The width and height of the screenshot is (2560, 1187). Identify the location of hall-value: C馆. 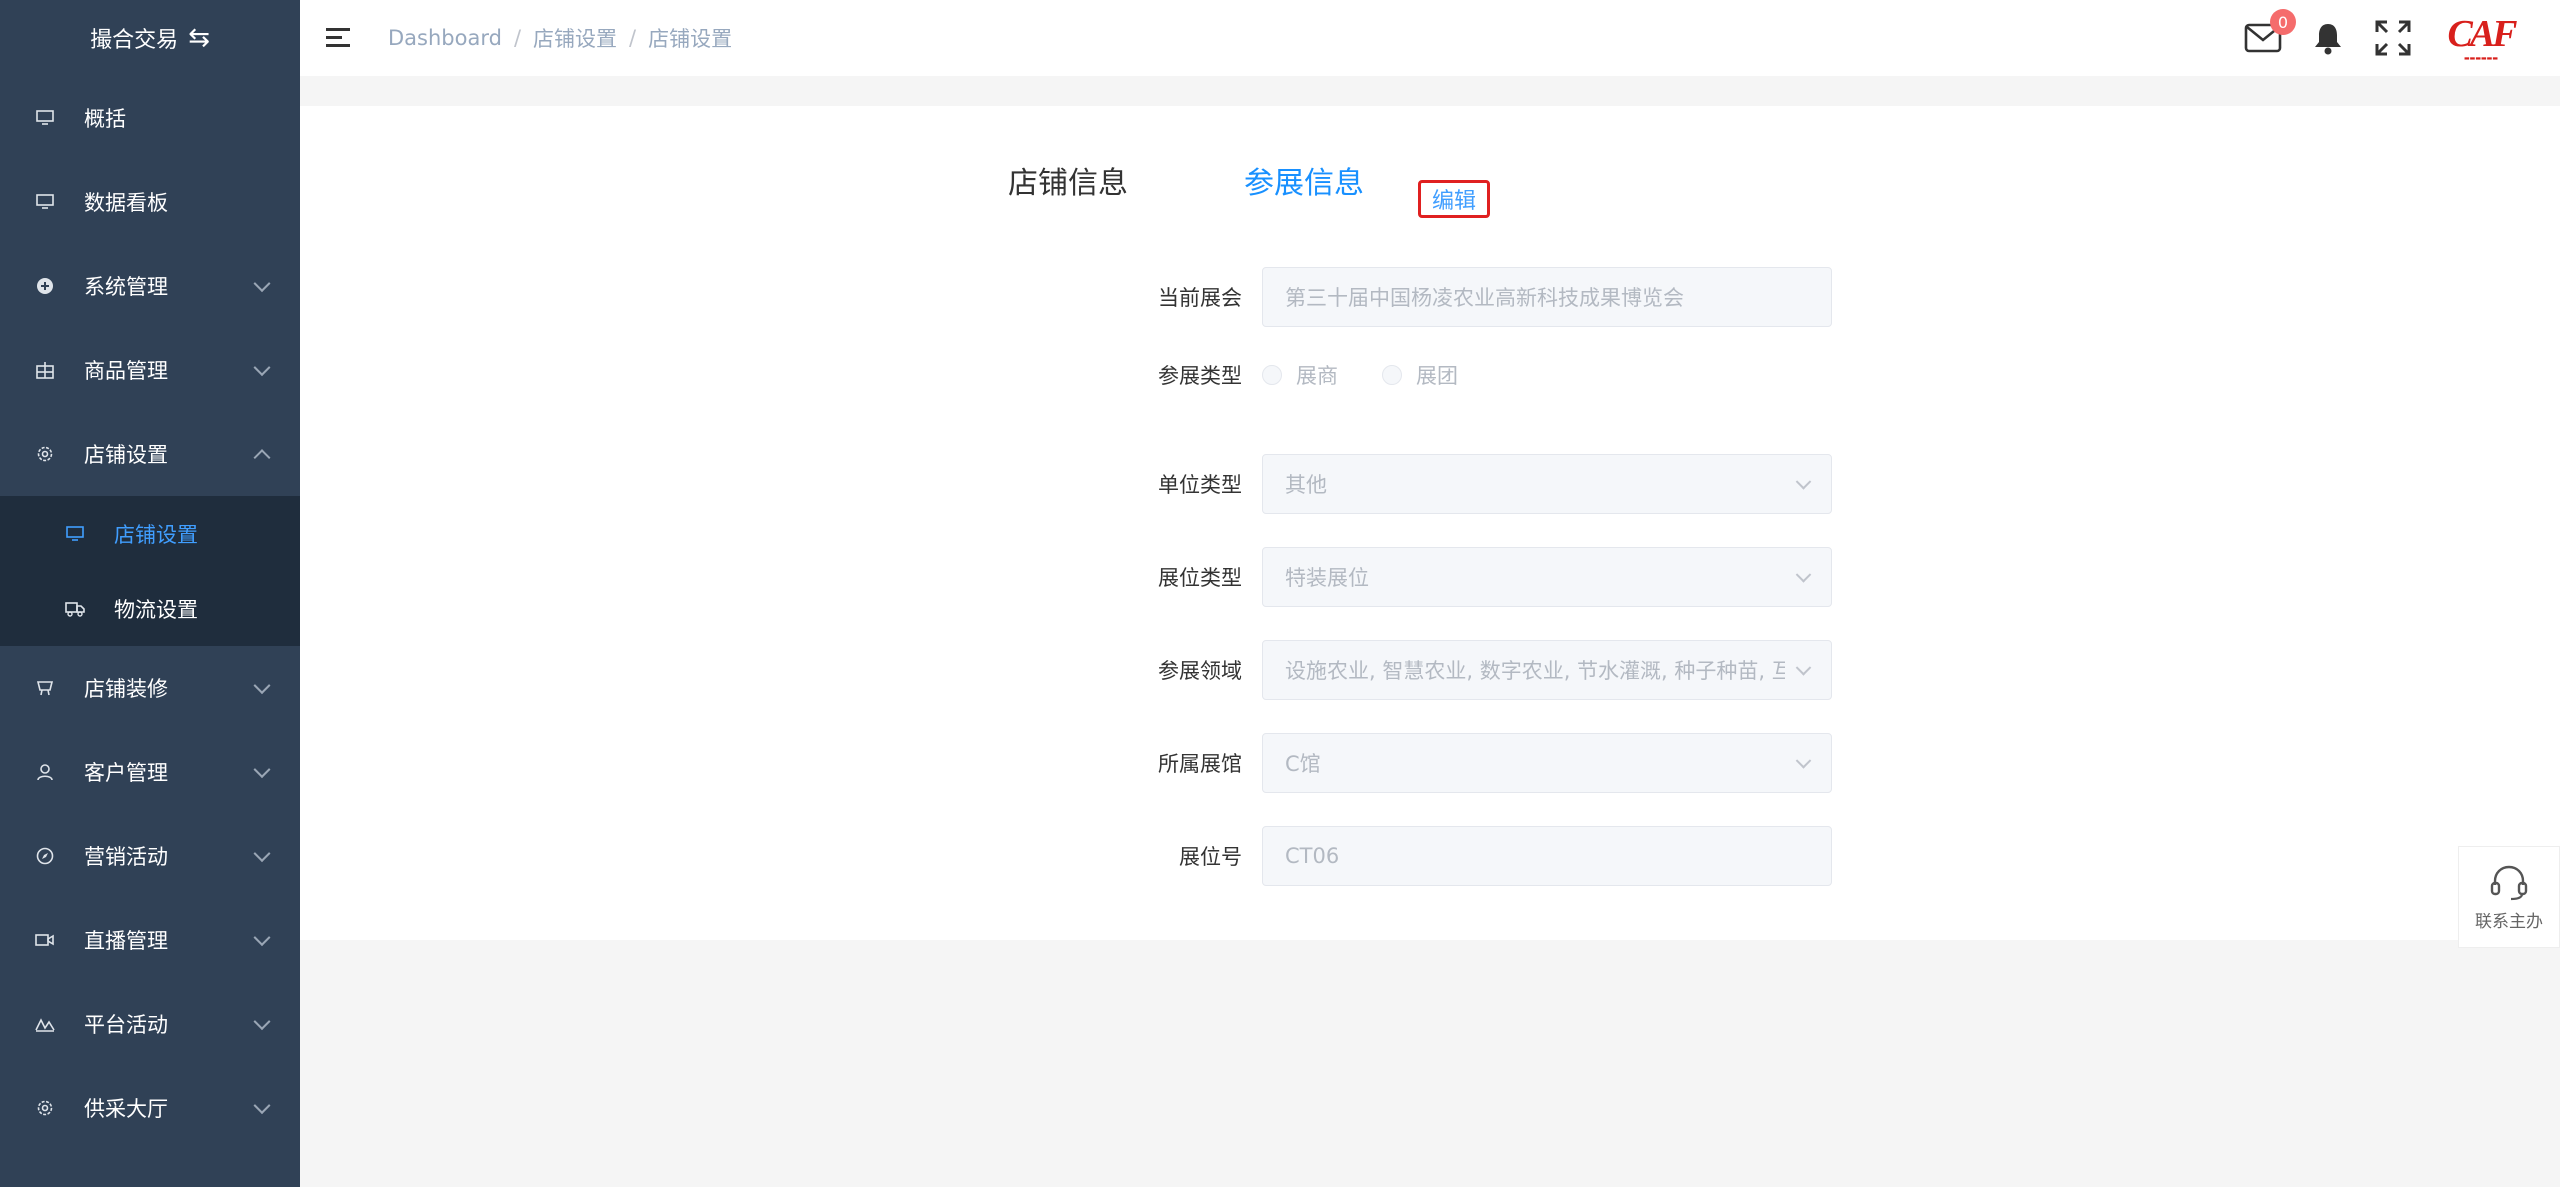
(1303, 764).